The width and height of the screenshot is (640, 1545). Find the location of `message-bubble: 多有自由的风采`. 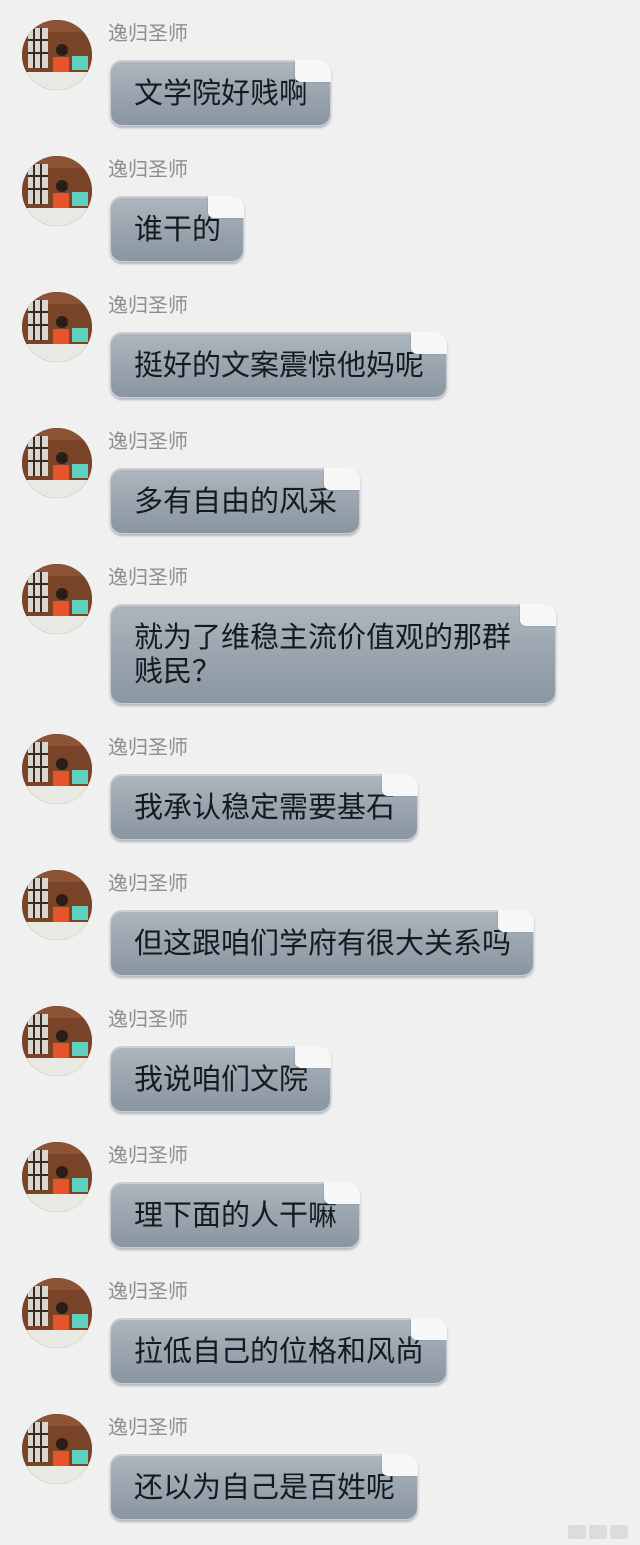

message-bubble: 多有自由的风采 is located at coordinates (235, 501).